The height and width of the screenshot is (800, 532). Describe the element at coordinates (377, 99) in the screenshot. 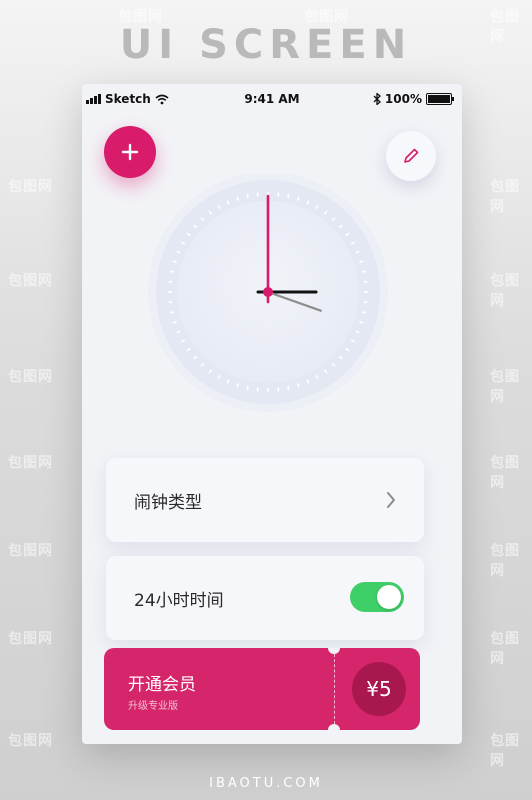

I see `bluetooth-icon` at that location.